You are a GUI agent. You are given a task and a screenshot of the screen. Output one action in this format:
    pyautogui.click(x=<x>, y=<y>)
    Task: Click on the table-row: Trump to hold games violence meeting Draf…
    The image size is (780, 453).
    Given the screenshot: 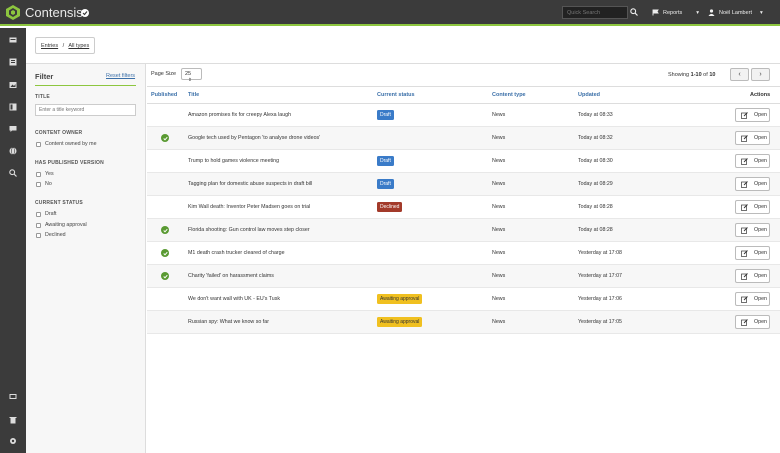 What is the action you would take?
    pyautogui.click(x=463, y=161)
    